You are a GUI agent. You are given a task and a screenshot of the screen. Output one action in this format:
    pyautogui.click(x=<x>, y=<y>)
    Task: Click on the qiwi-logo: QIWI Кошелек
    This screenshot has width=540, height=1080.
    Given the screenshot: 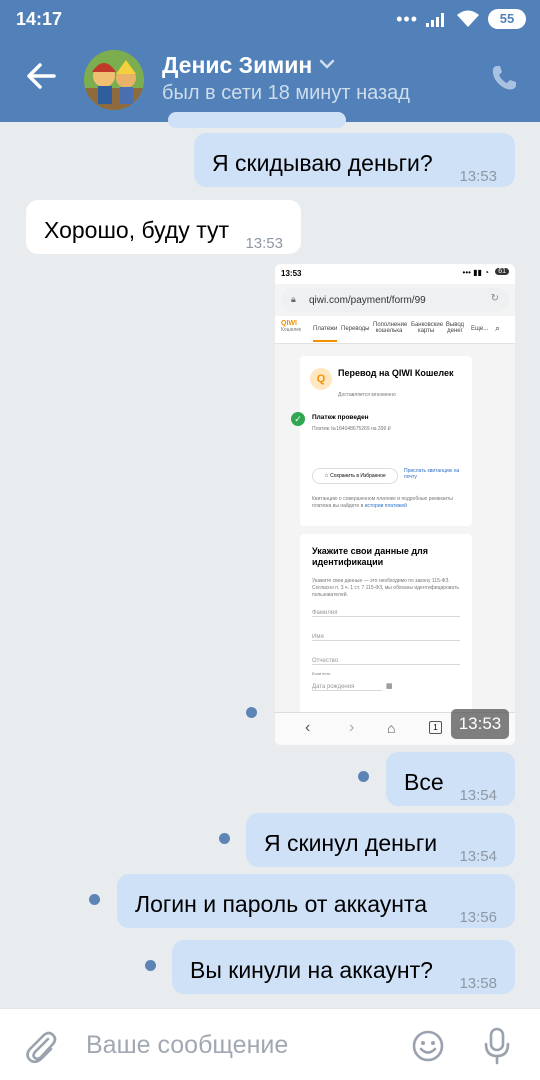 What is the action you would take?
    pyautogui.click(x=291, y=326)
    